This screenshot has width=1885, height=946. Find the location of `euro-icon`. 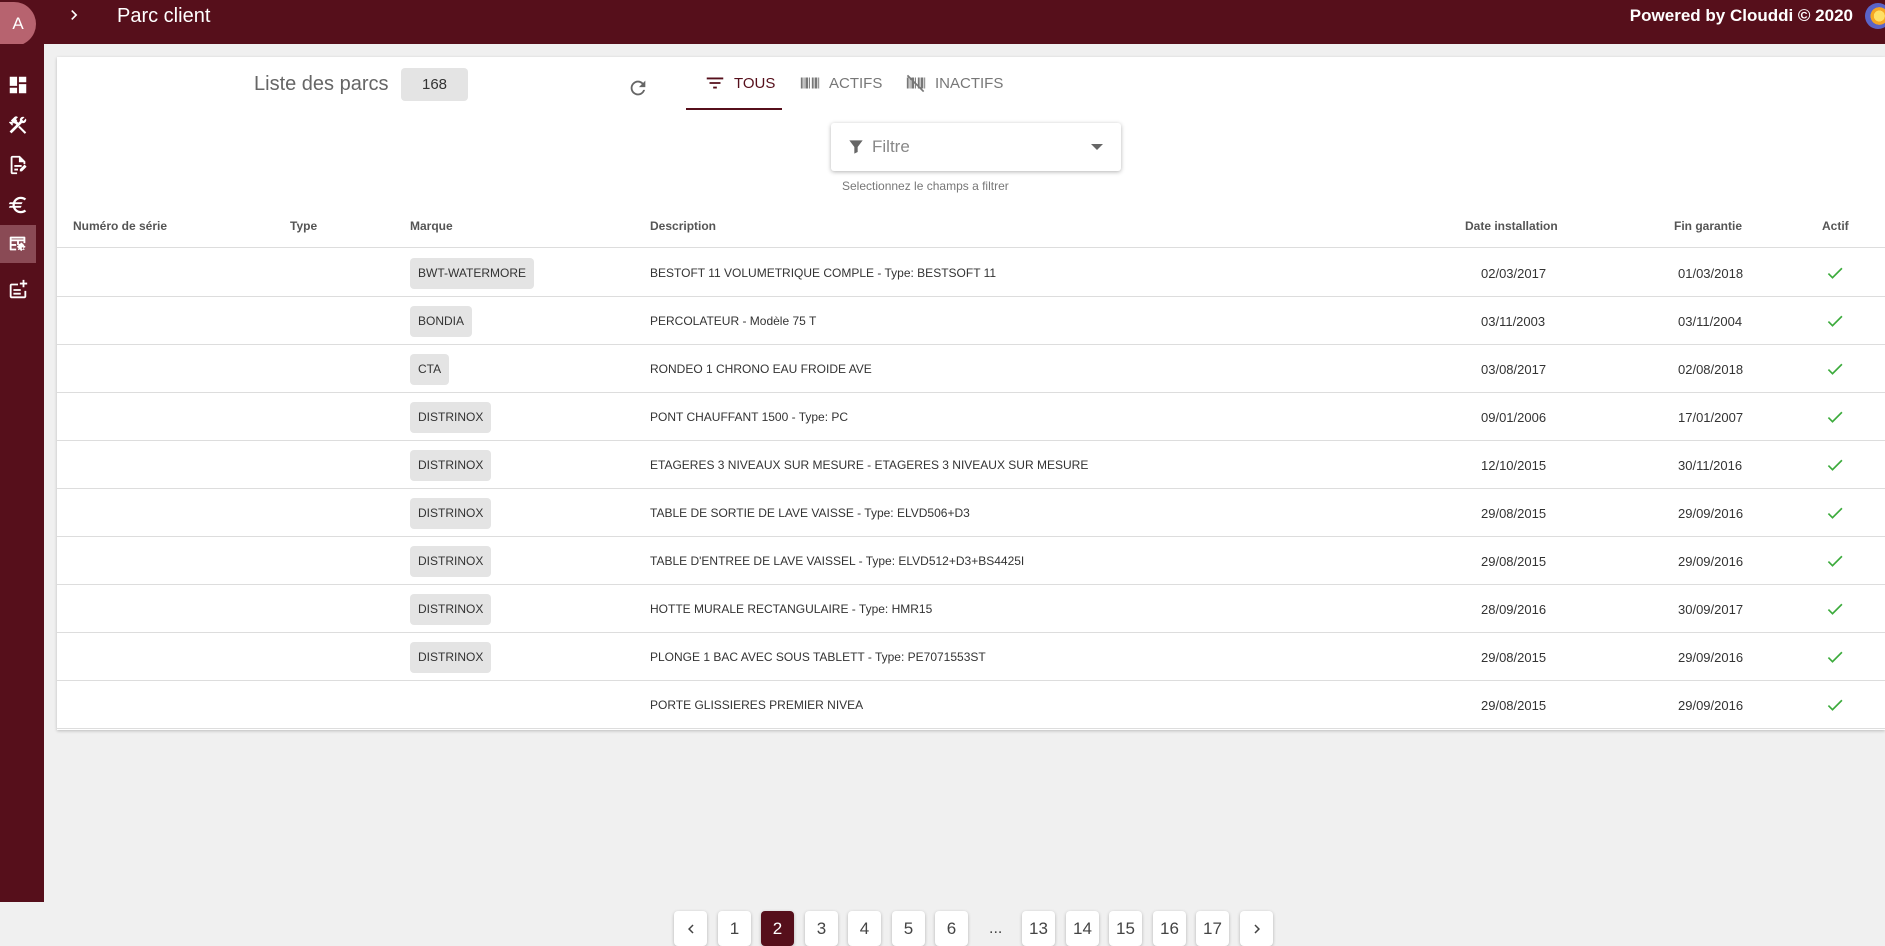

euro-icon is located at coordinates (17, 205).